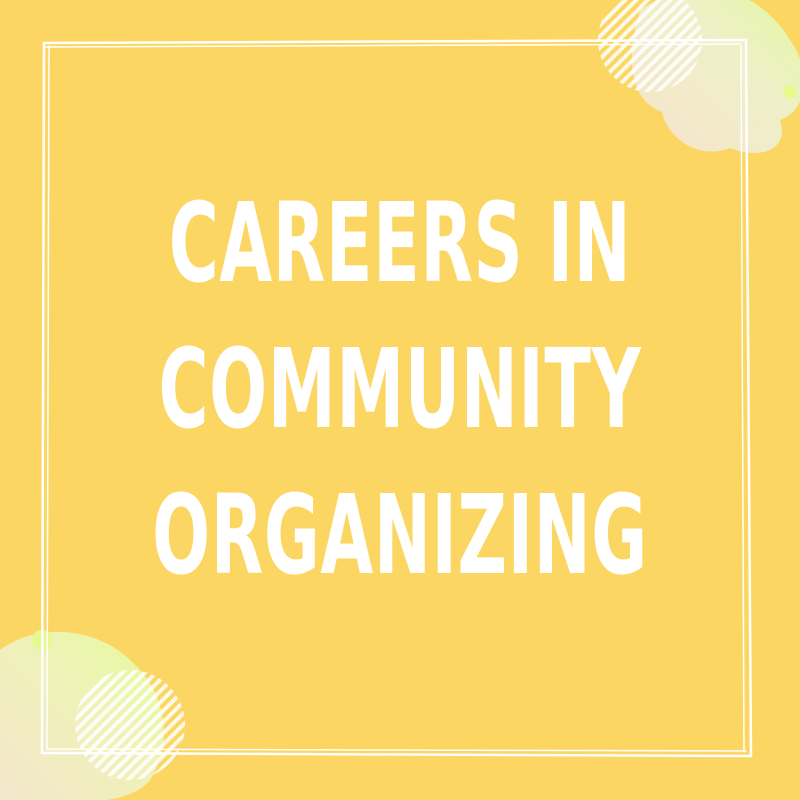 The width and height of the screenshot is (800, 800). What do you see at coordinates (400, 535) in the screenshot?
I see `title-line-3: ORGANIZING` at bounding box center [400, 535].